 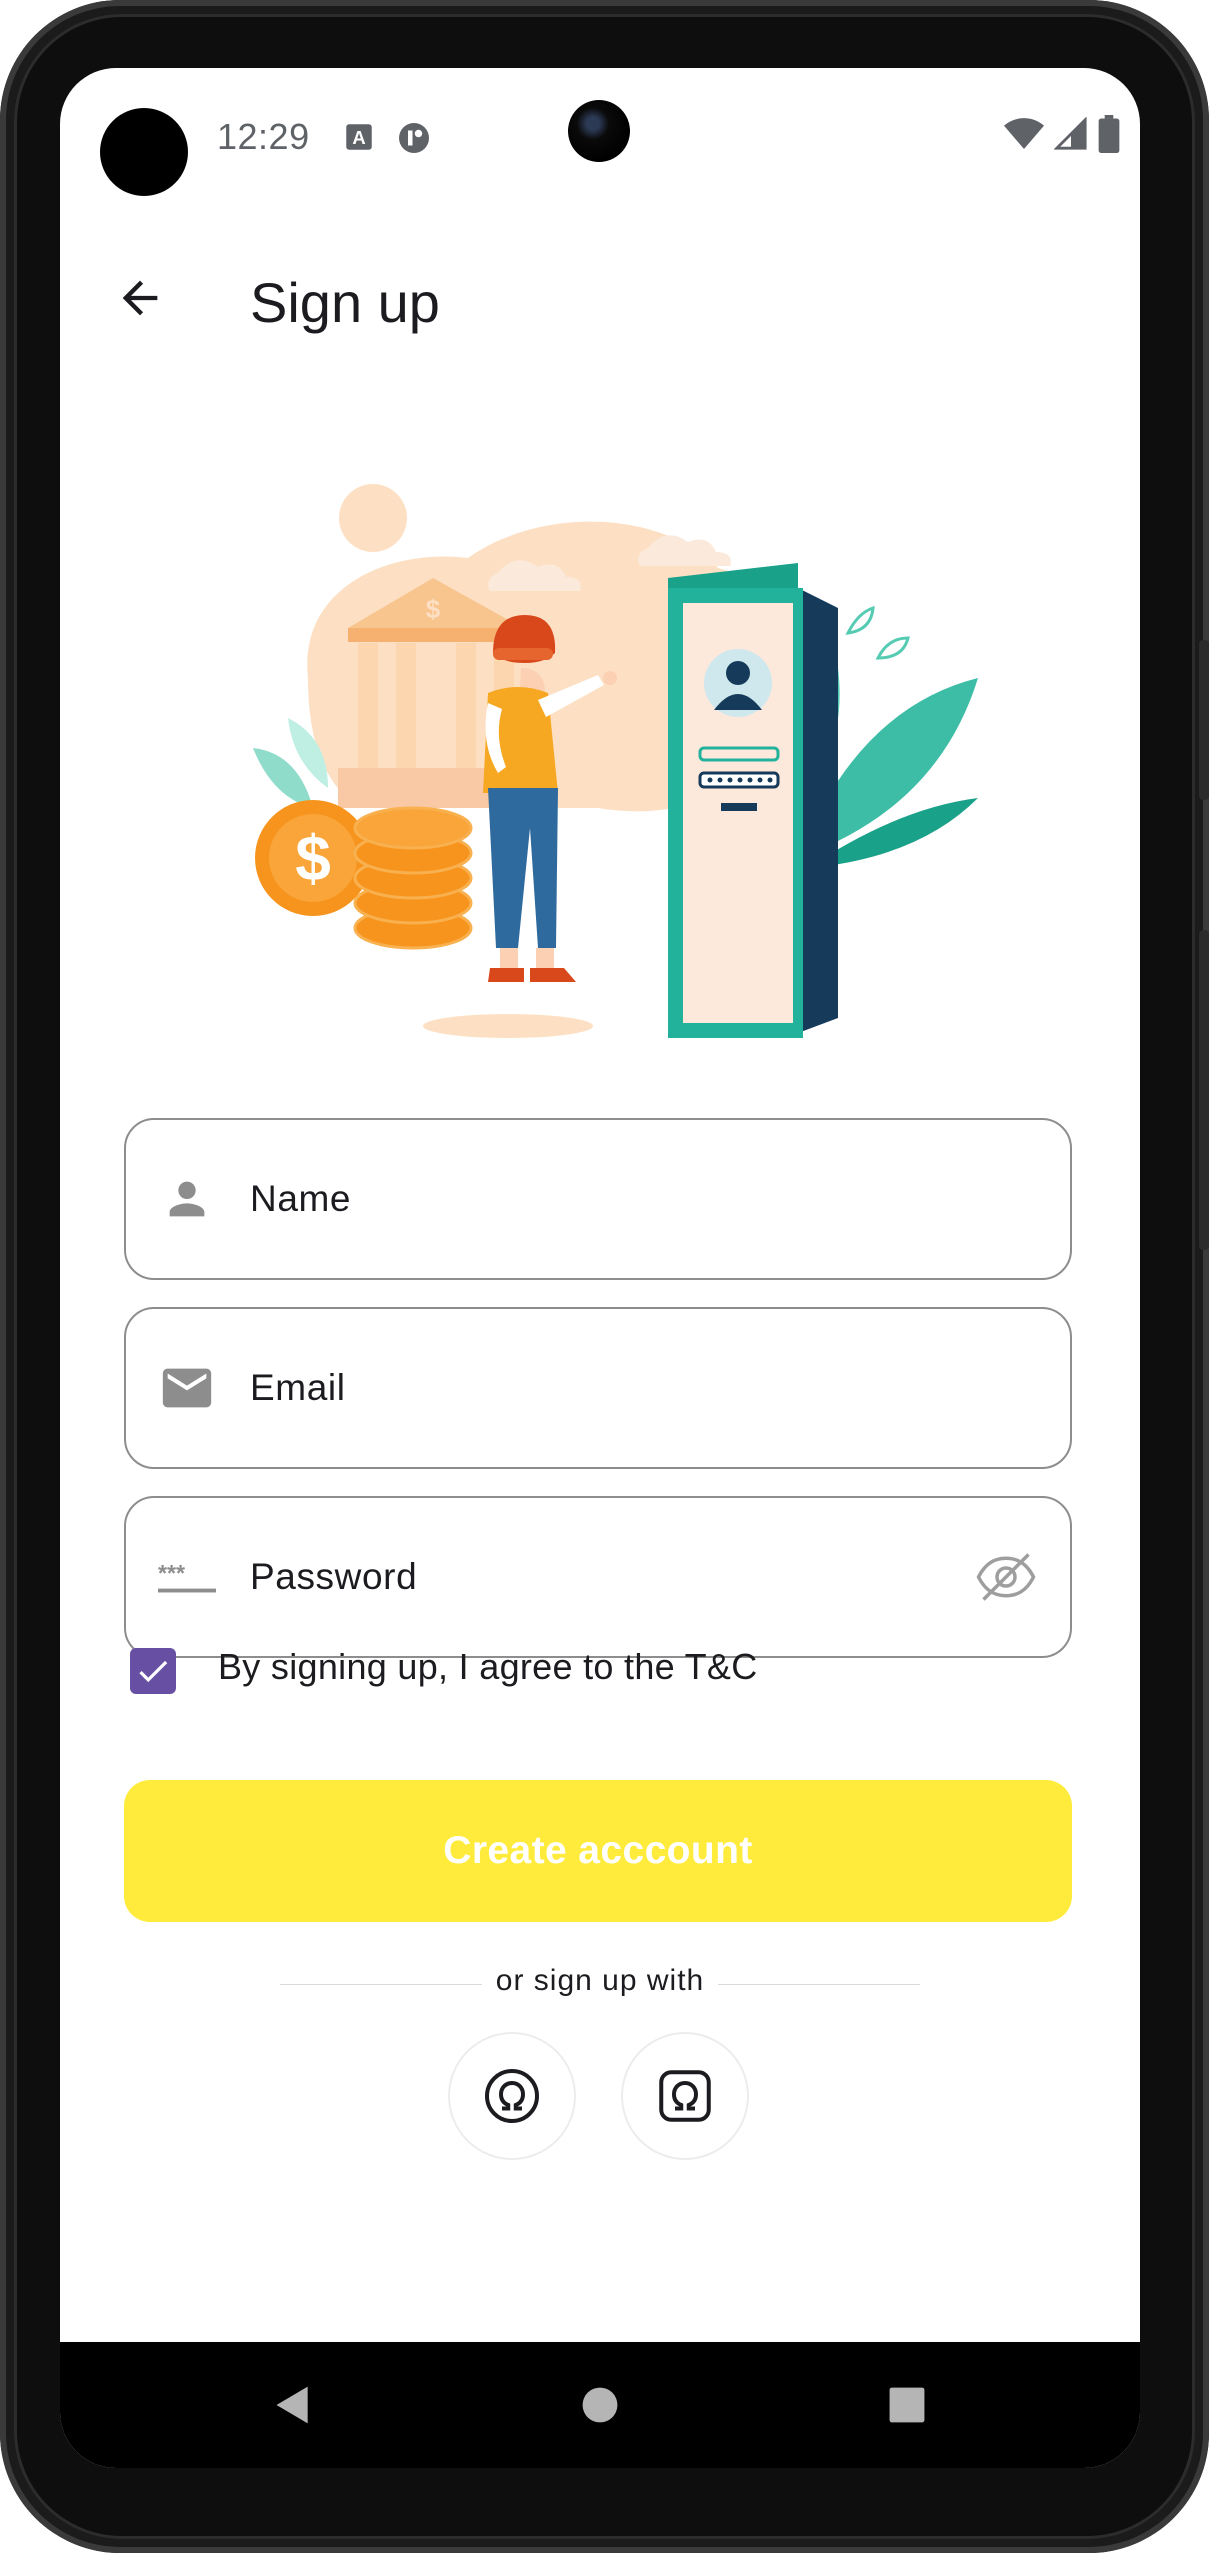 I want to click on nav-home-icon, so click(x=600, y=2405).